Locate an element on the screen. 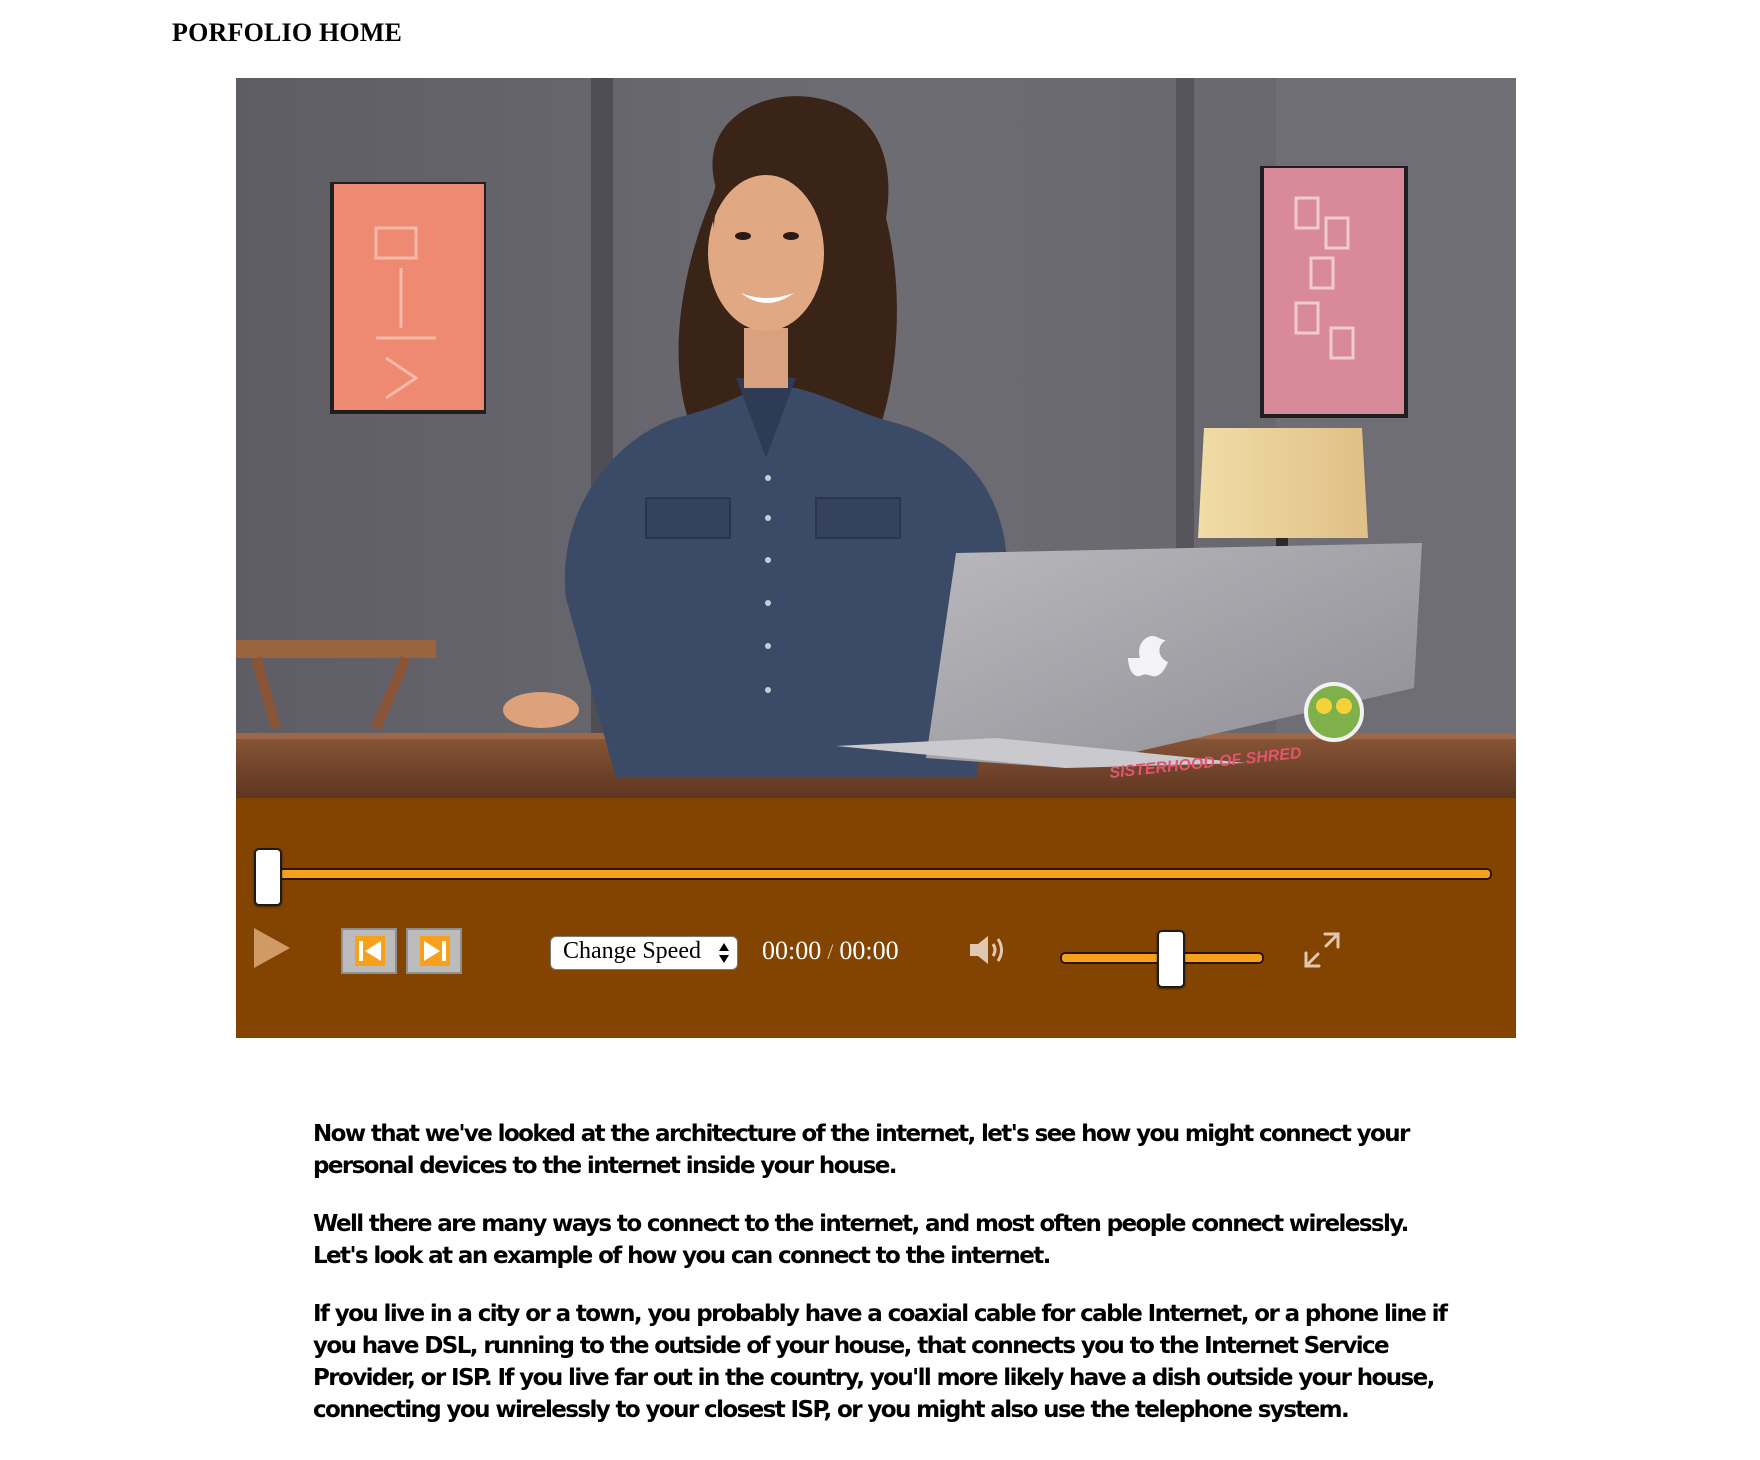 The height and width of the screenshot is (1460, 1760). skip-forward-button is located at coordinates (434, 951).